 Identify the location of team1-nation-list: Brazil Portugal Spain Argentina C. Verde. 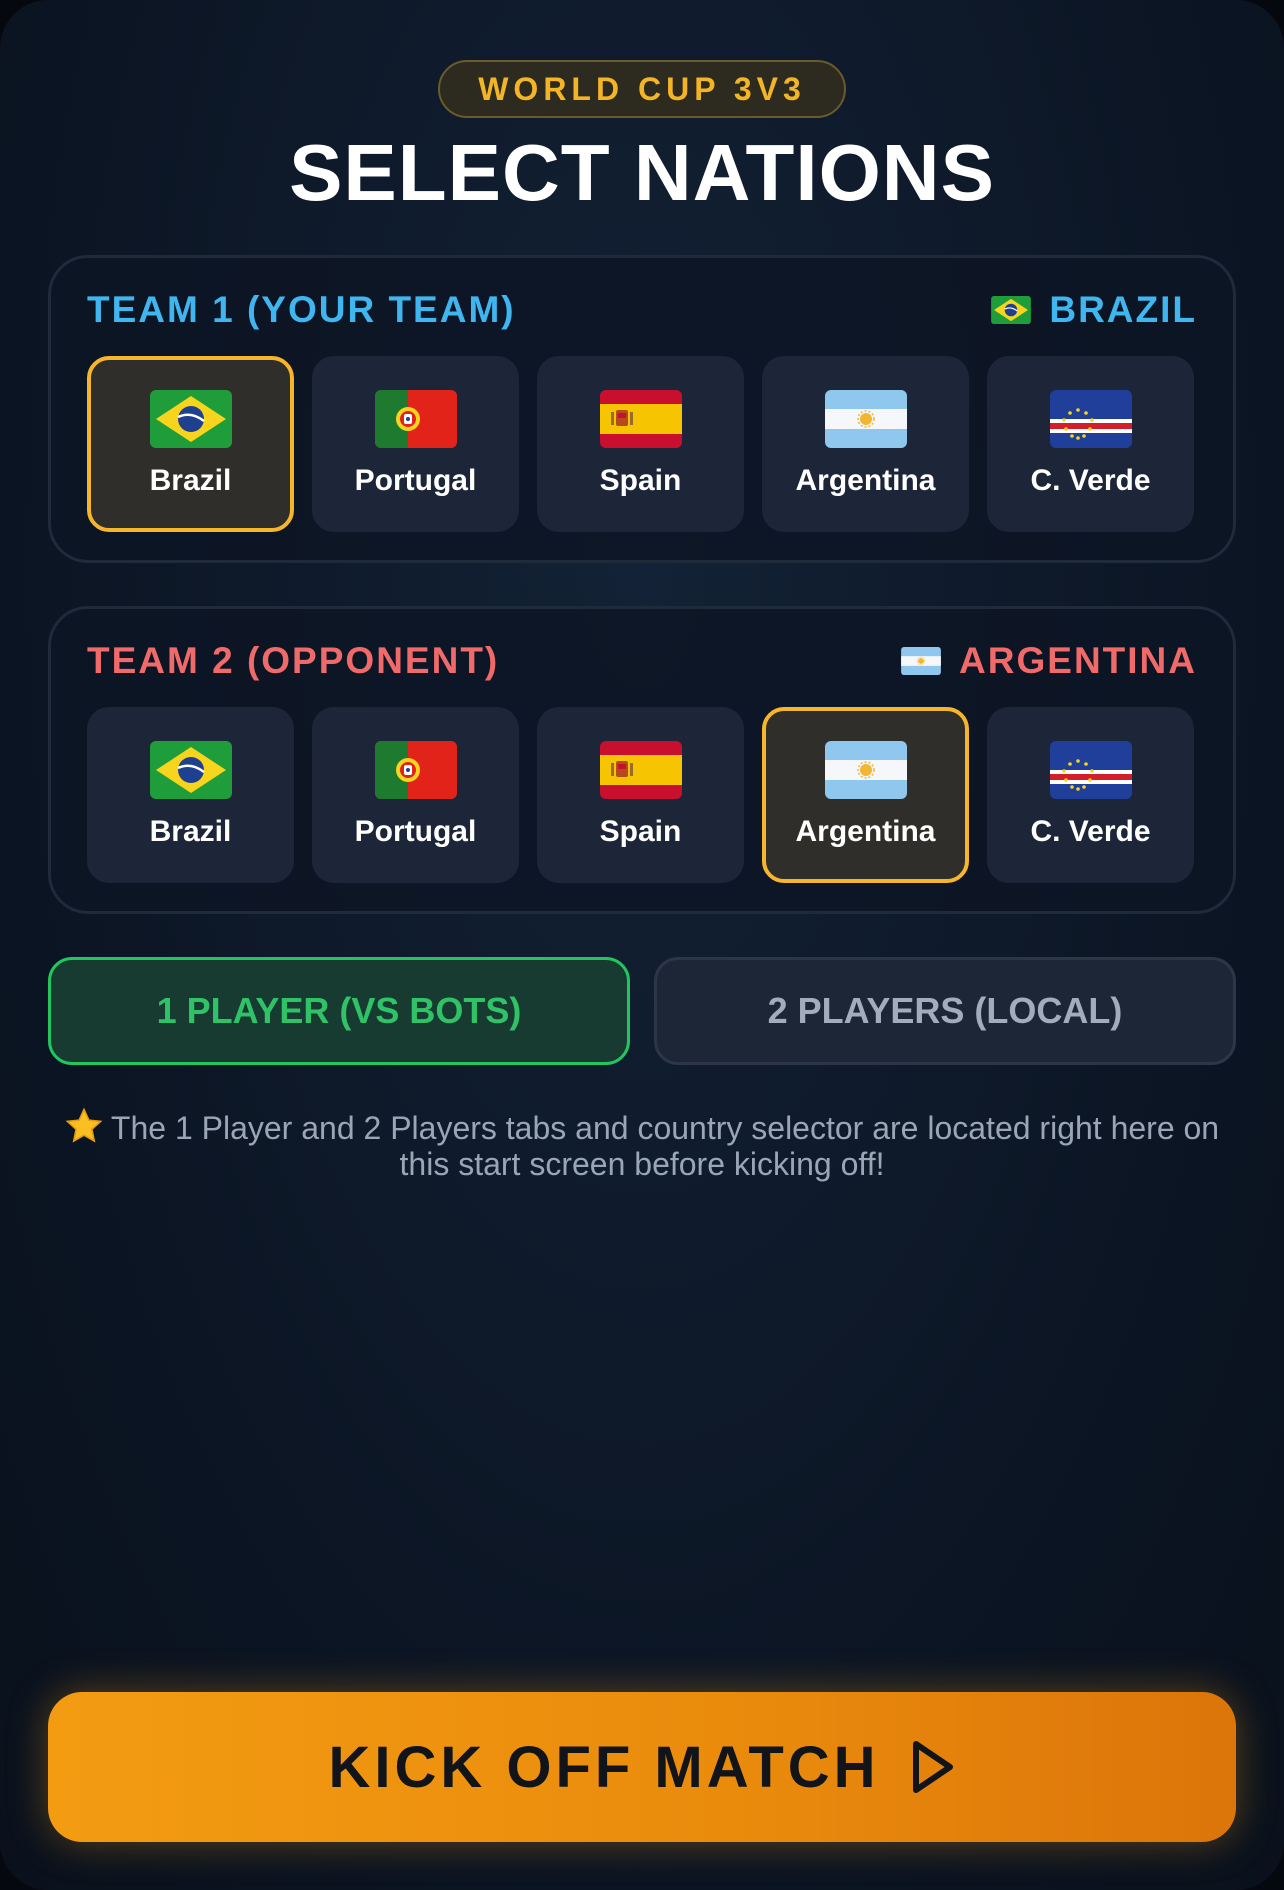
(640, 444).